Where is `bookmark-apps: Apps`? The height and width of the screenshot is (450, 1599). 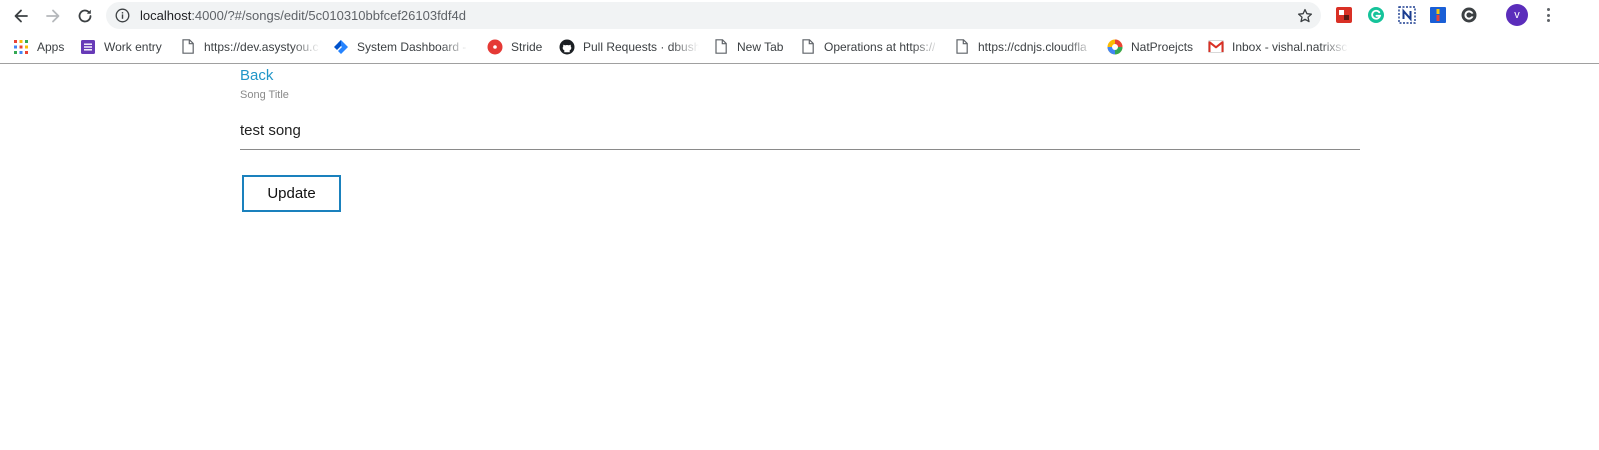 bookmark-apps: Apps is located at coordinates (38, 46).